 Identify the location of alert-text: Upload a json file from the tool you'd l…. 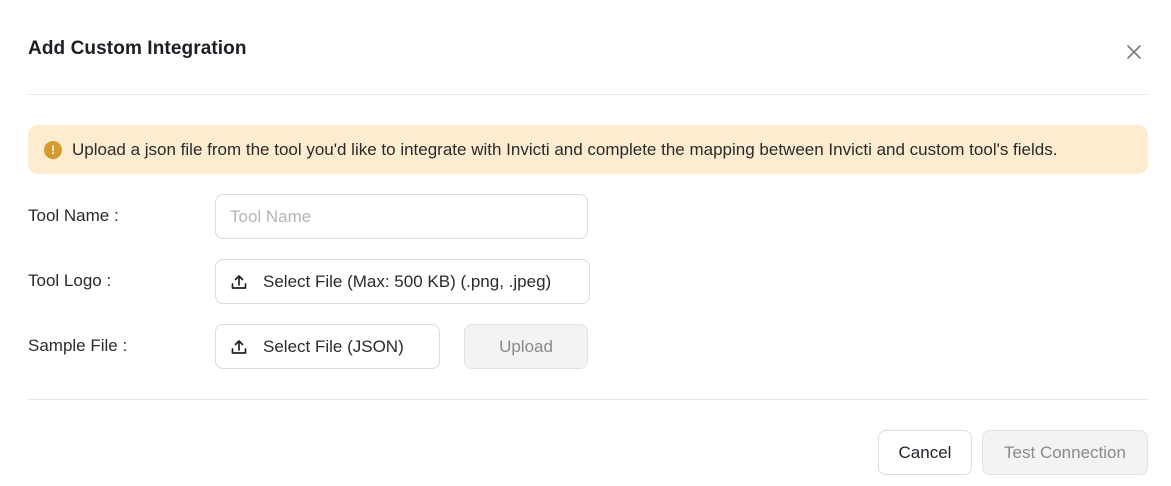
(565, 149).